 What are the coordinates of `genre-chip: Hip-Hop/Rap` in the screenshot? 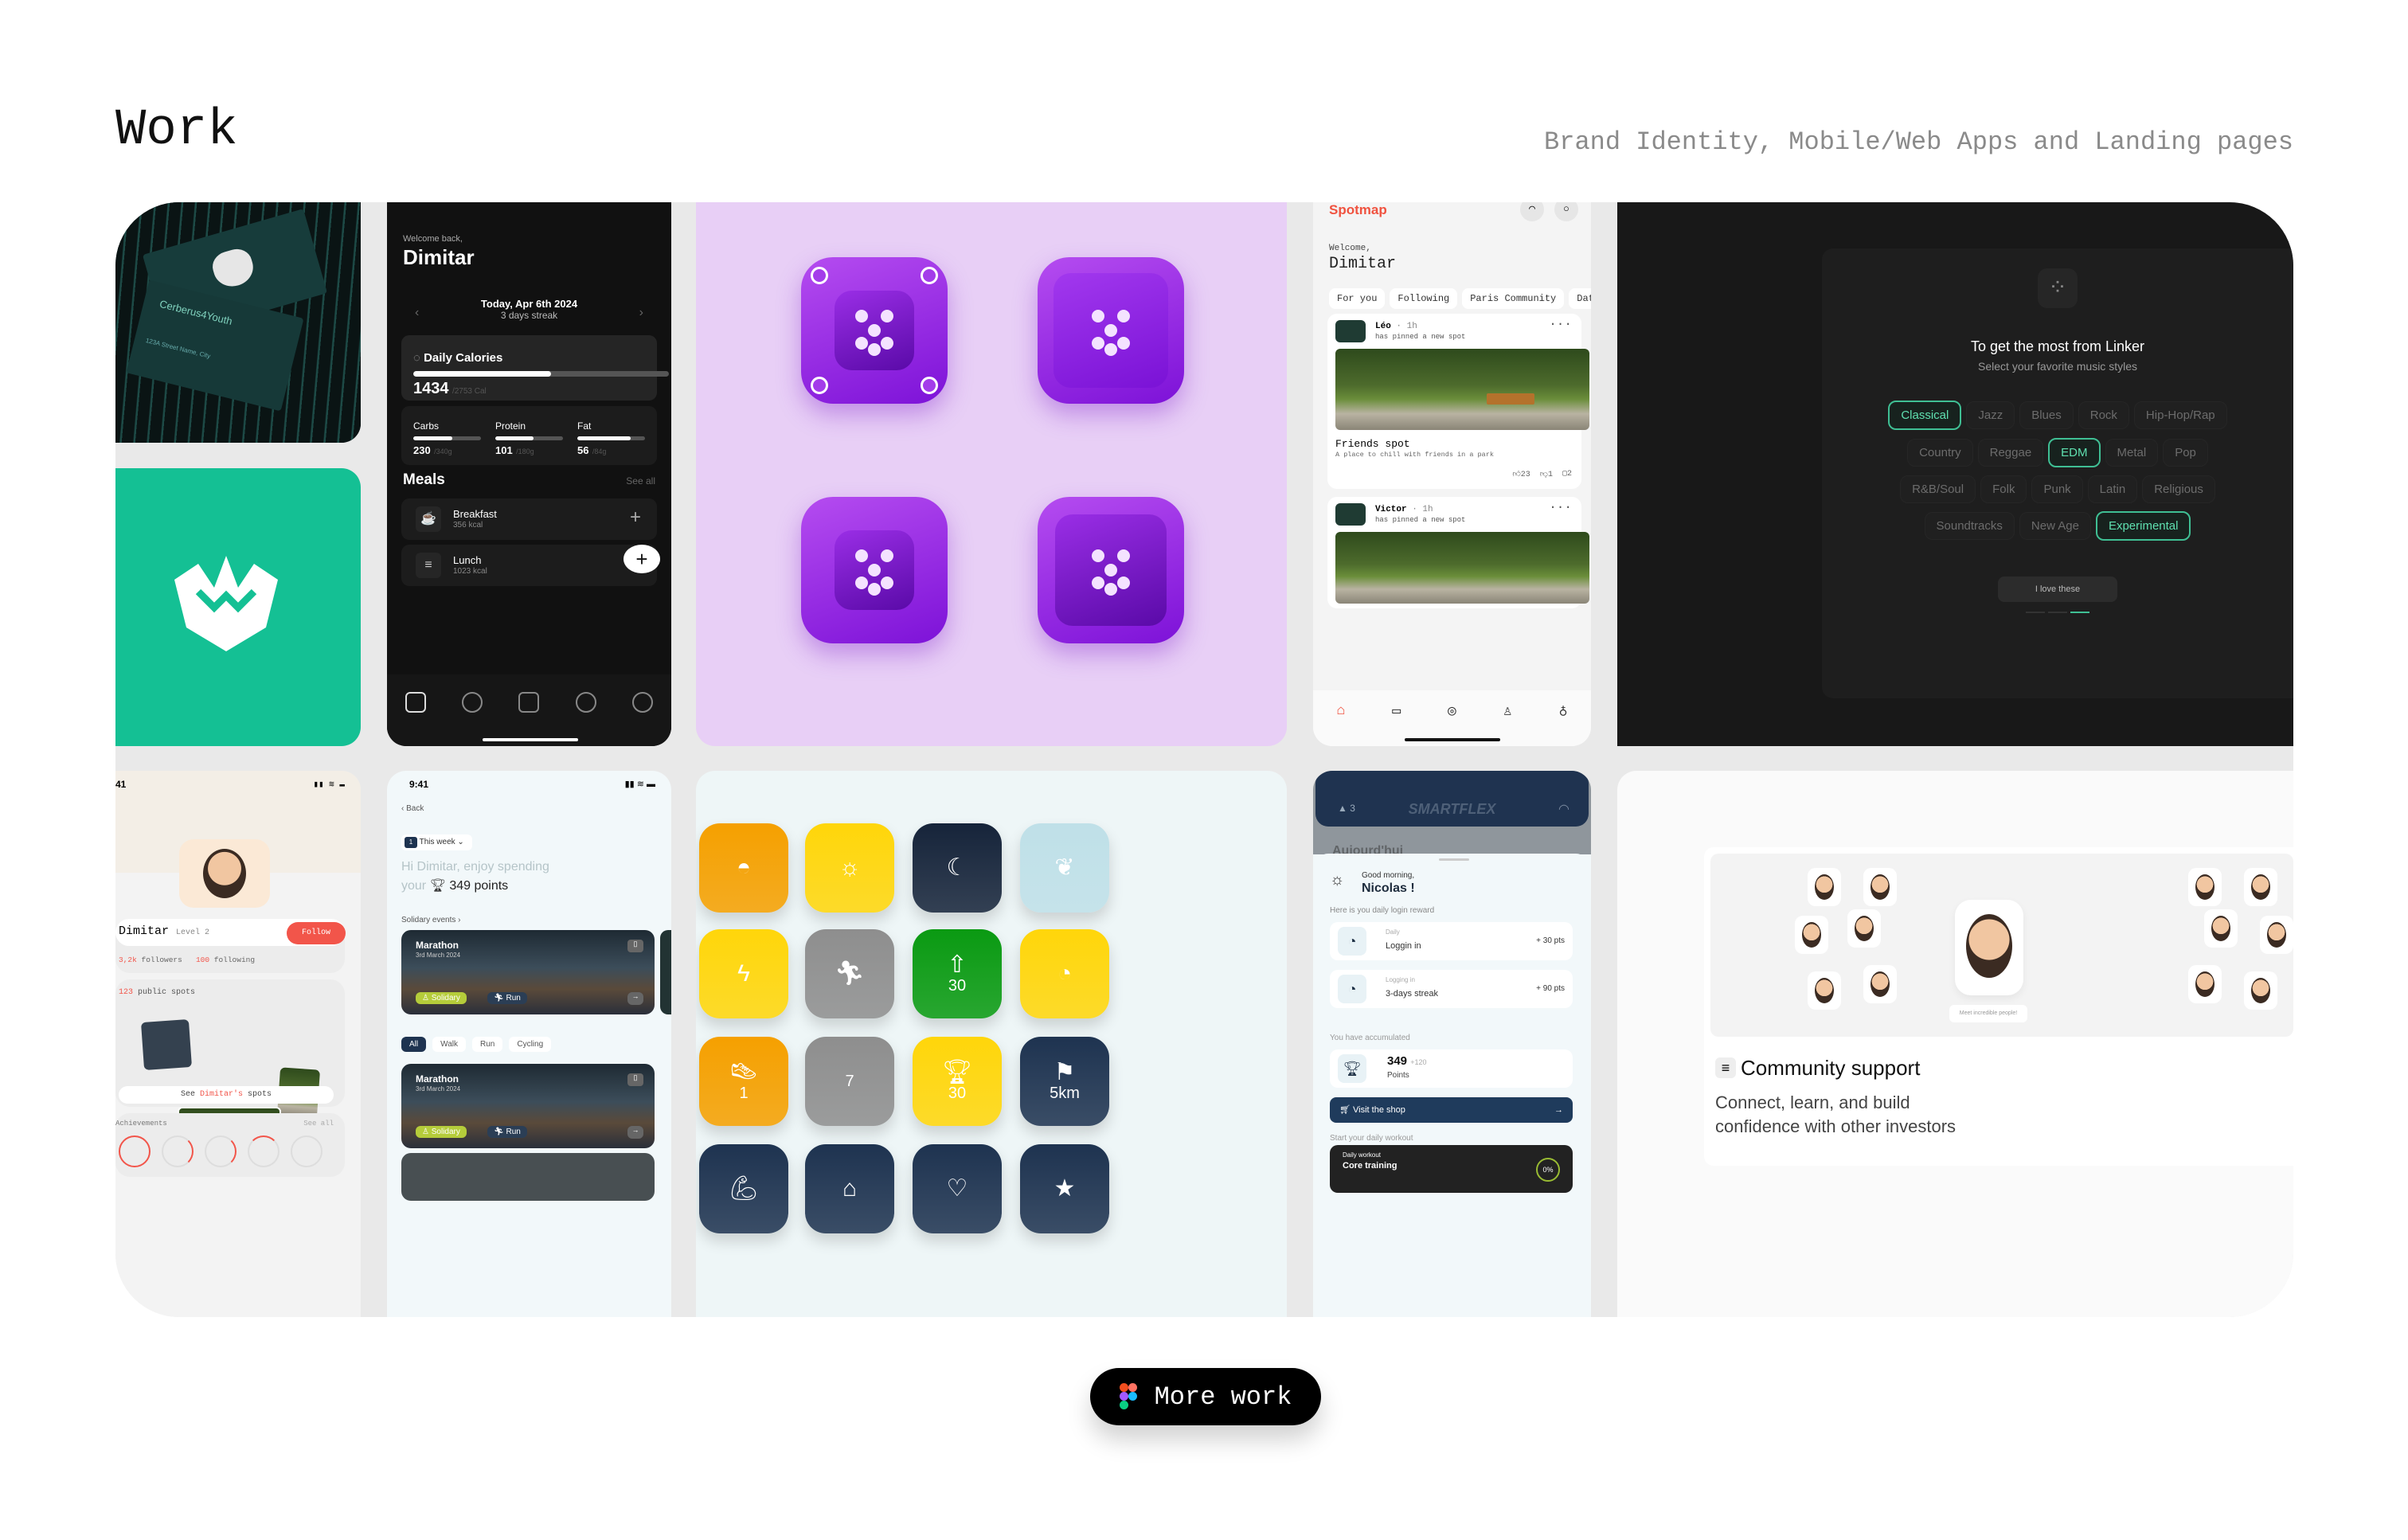 It's located at (2180, 415).